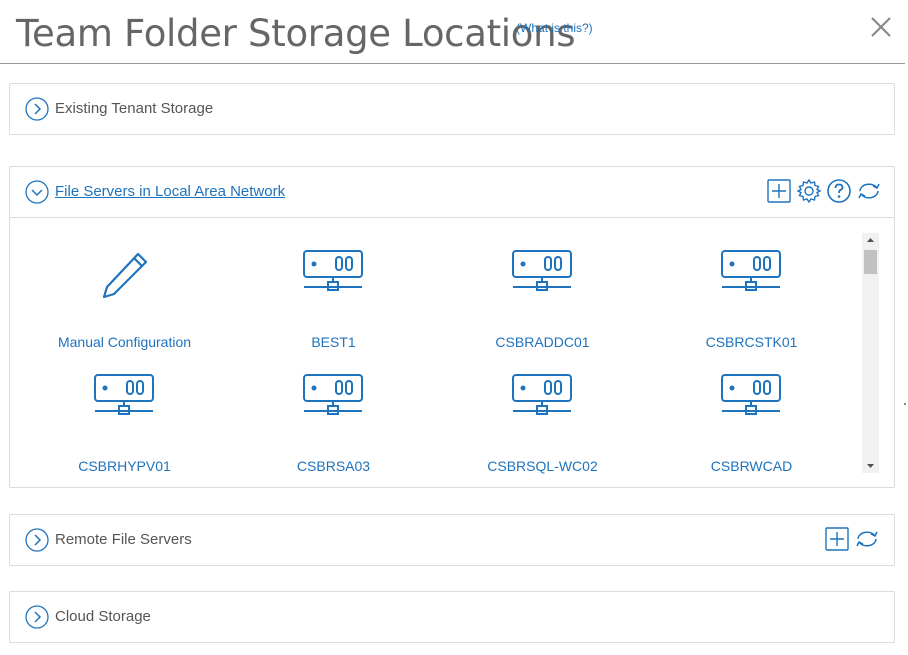 The height and width of the screenshot is (655, 908). I want to click on remote-file-servers-panel: Remote File Servers, so click(452, 540).